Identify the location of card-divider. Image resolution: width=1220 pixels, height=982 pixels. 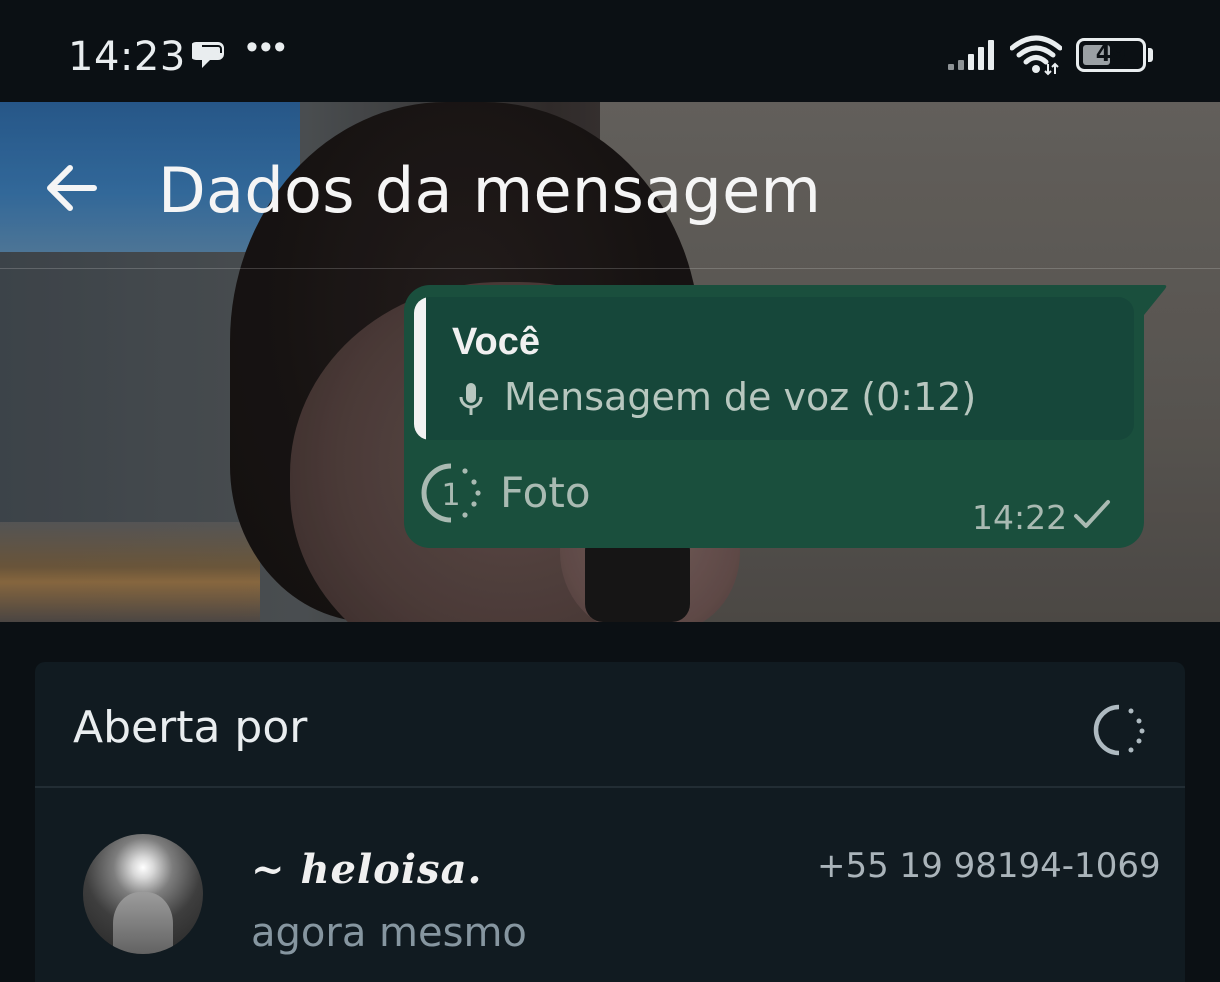
(610, 787).